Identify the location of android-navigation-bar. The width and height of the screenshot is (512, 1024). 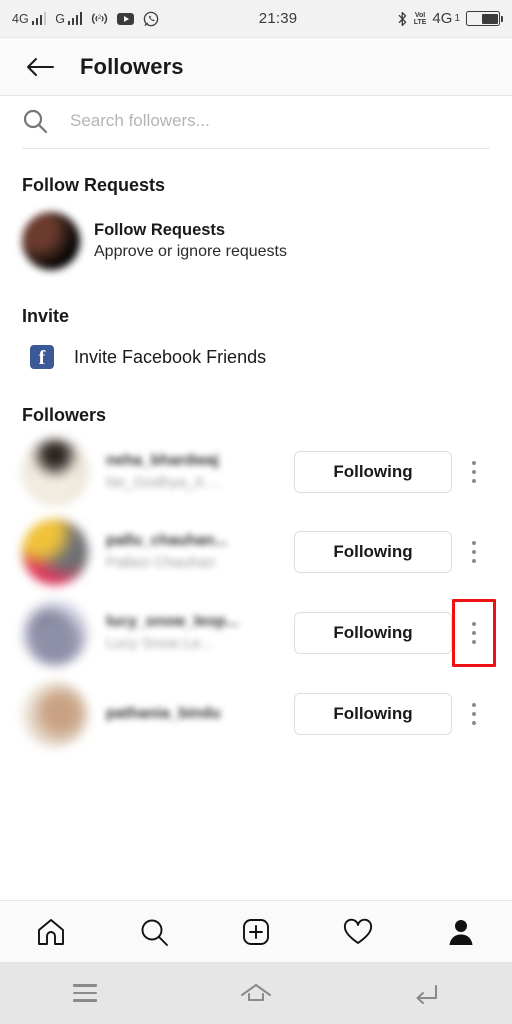
(256, 993).